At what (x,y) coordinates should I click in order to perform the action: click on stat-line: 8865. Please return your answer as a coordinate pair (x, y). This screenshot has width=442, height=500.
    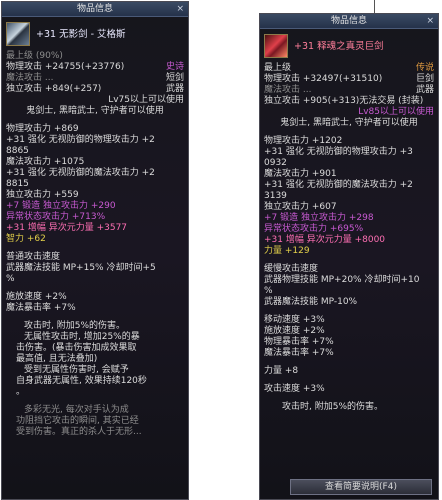
    Looking at the image, I should click on (17, 151).